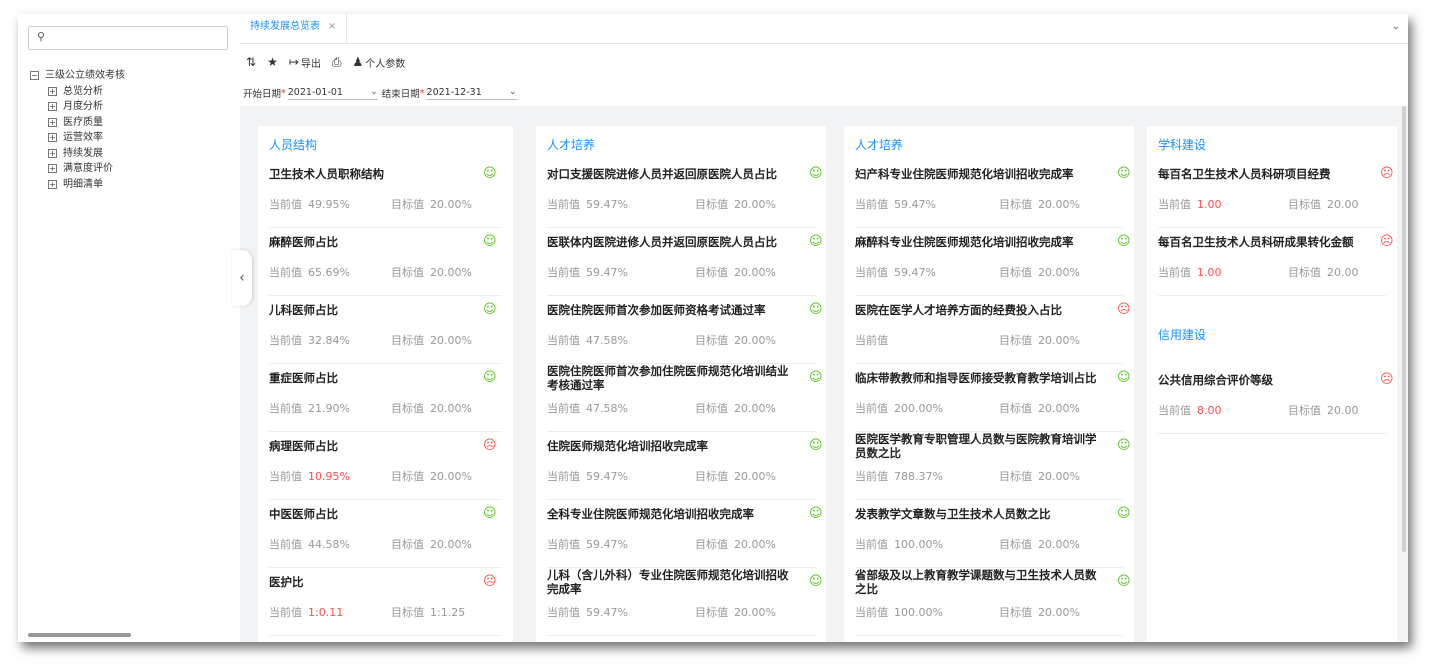  I want to click on indicator-values: 当前值 788.37% 目标值 20.00%, so click(989, 476).